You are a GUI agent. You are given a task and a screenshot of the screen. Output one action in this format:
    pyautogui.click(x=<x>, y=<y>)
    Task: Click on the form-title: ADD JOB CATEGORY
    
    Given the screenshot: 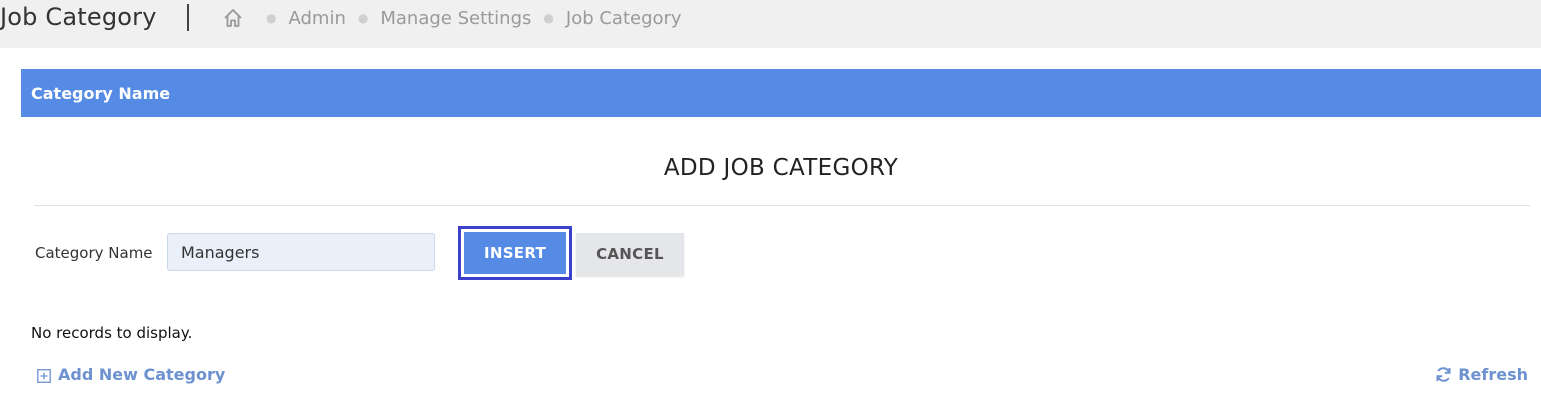 What is the action you would take?
    pyautogui.click(x=781, y=168)
    